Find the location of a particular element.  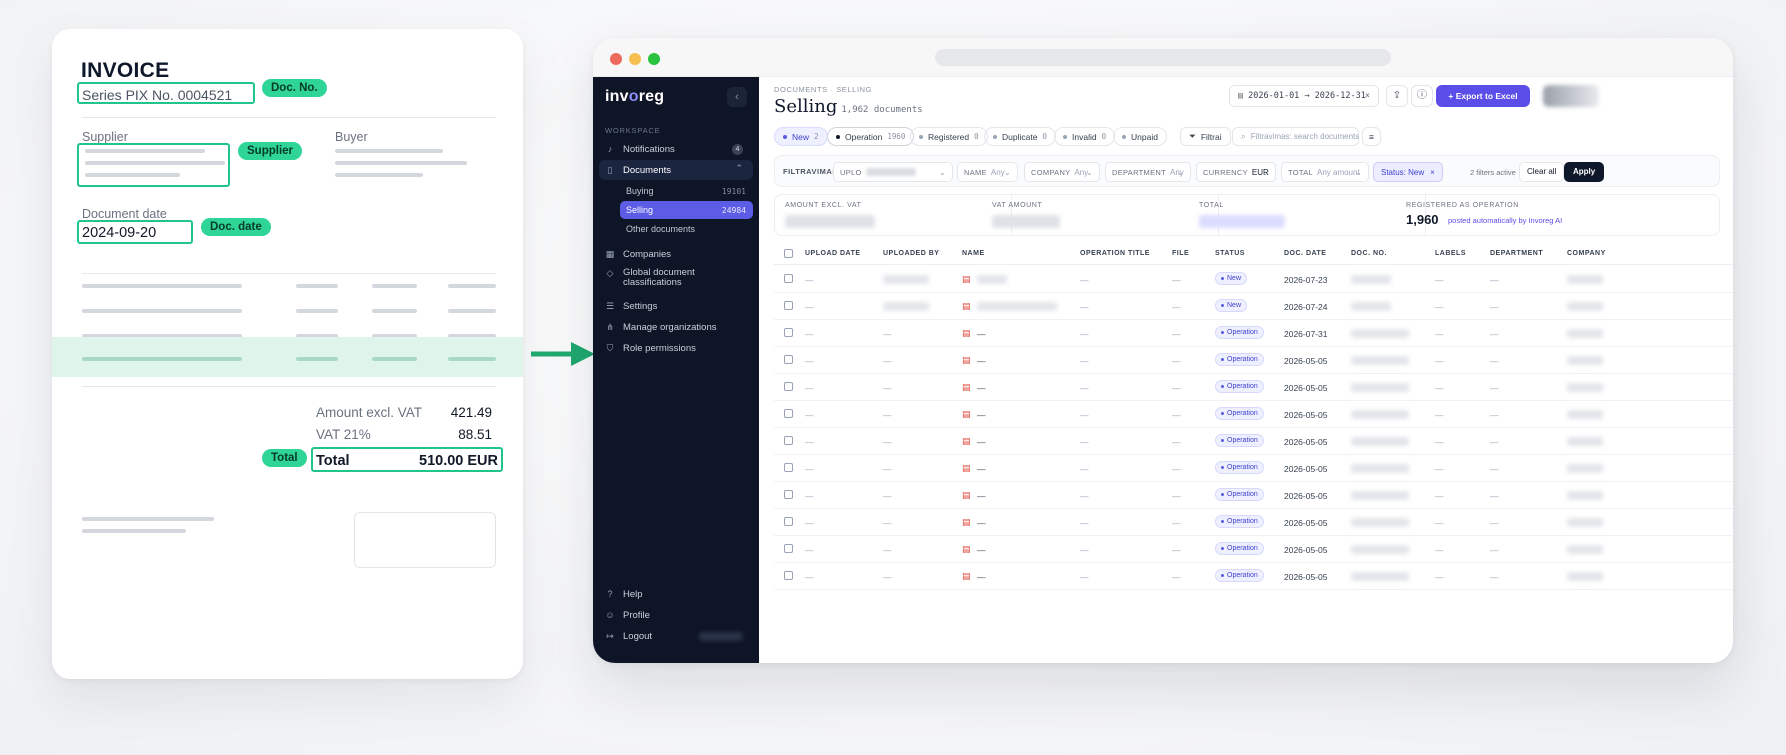

col-doc-date: DOC. DATE is located at coordinates (1305, 253).